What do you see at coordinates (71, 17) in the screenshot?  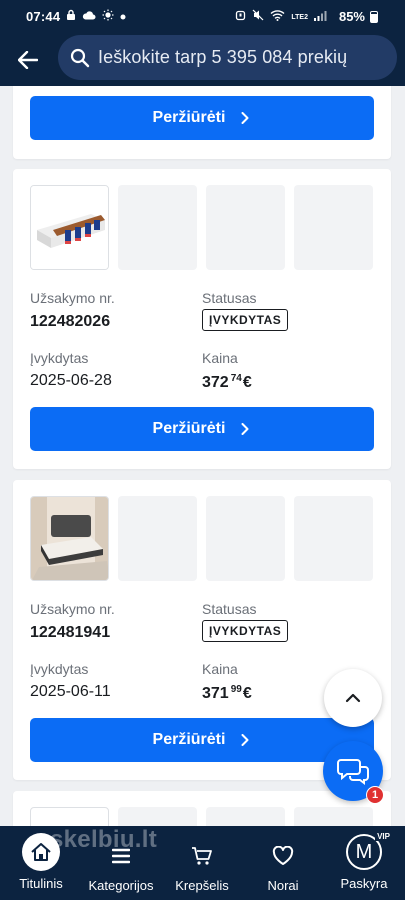 I see `lock-icon` at bounding box center [71, 17].